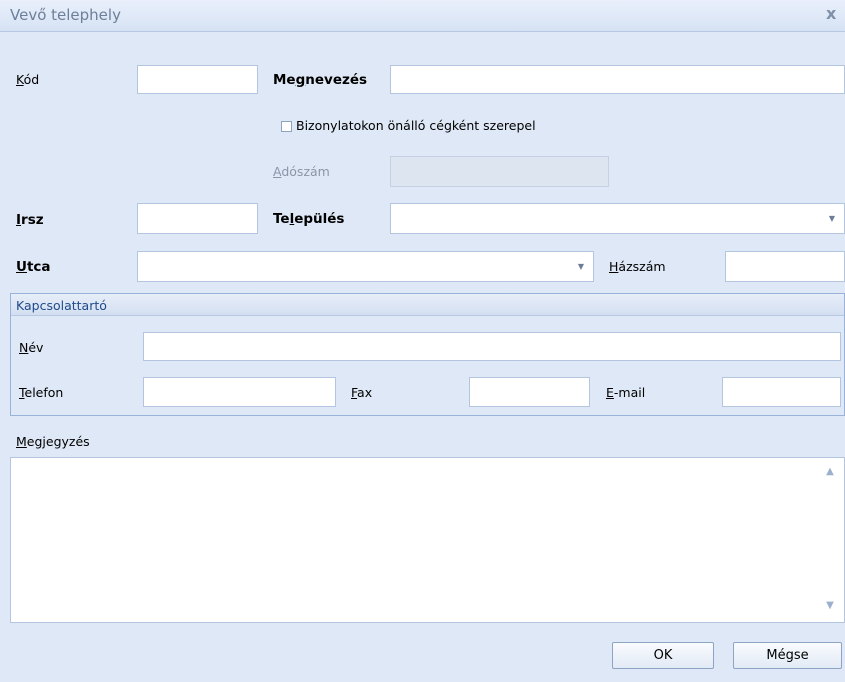 The height and width of the screenshot is (682, 845). What do you see at coordinates (239, 392) in the screenshot?
I see `telefon-input` at bounding box center [239, 392].